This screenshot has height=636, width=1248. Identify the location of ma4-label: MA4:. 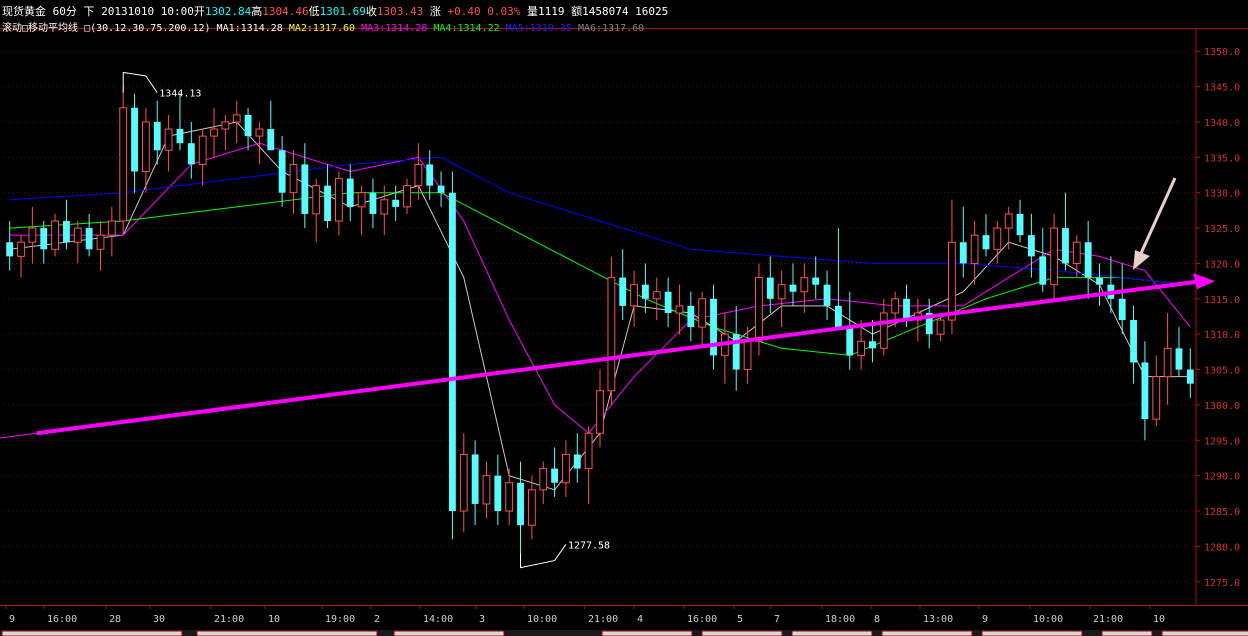
(445, 28).